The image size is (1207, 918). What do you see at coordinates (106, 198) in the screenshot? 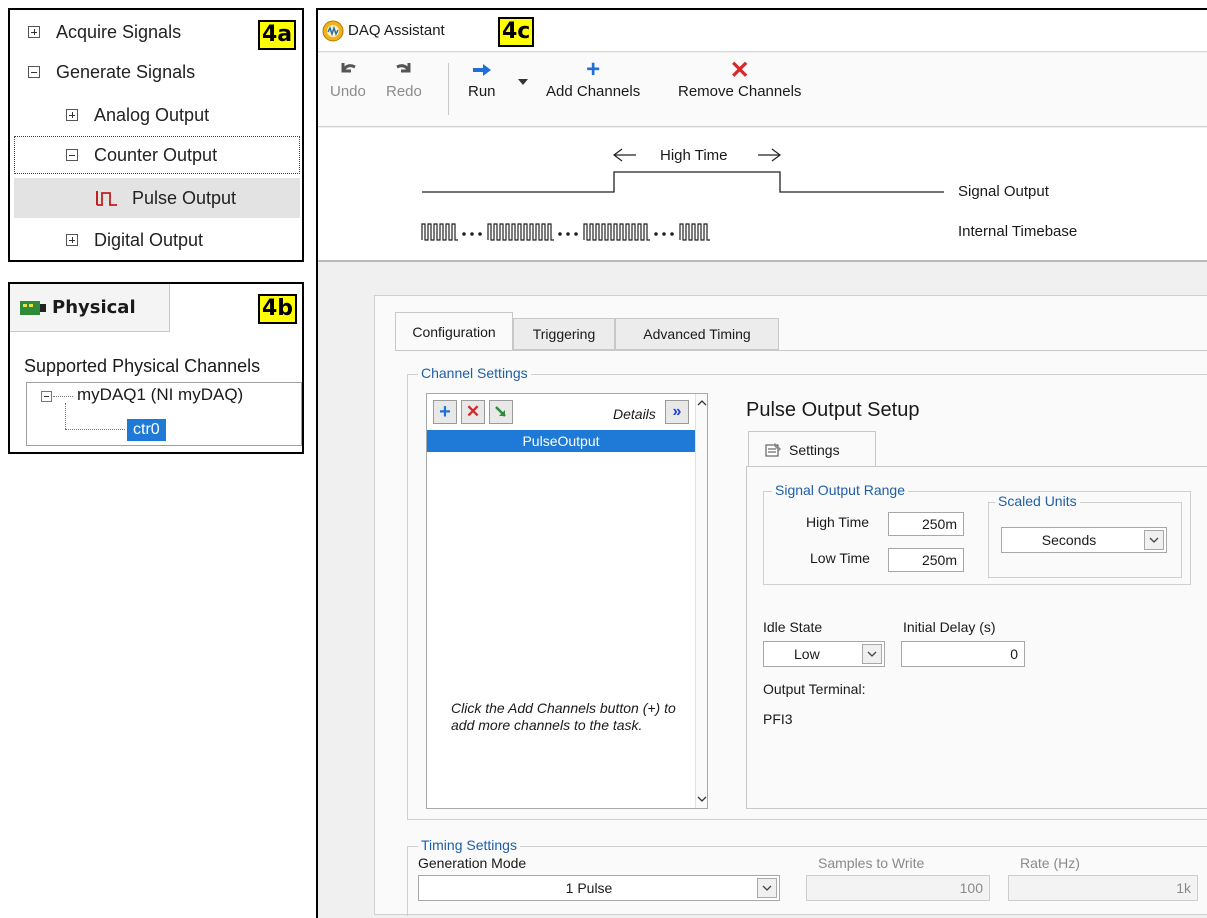
I see `pulse-icon` at bounding box center [106, 198].